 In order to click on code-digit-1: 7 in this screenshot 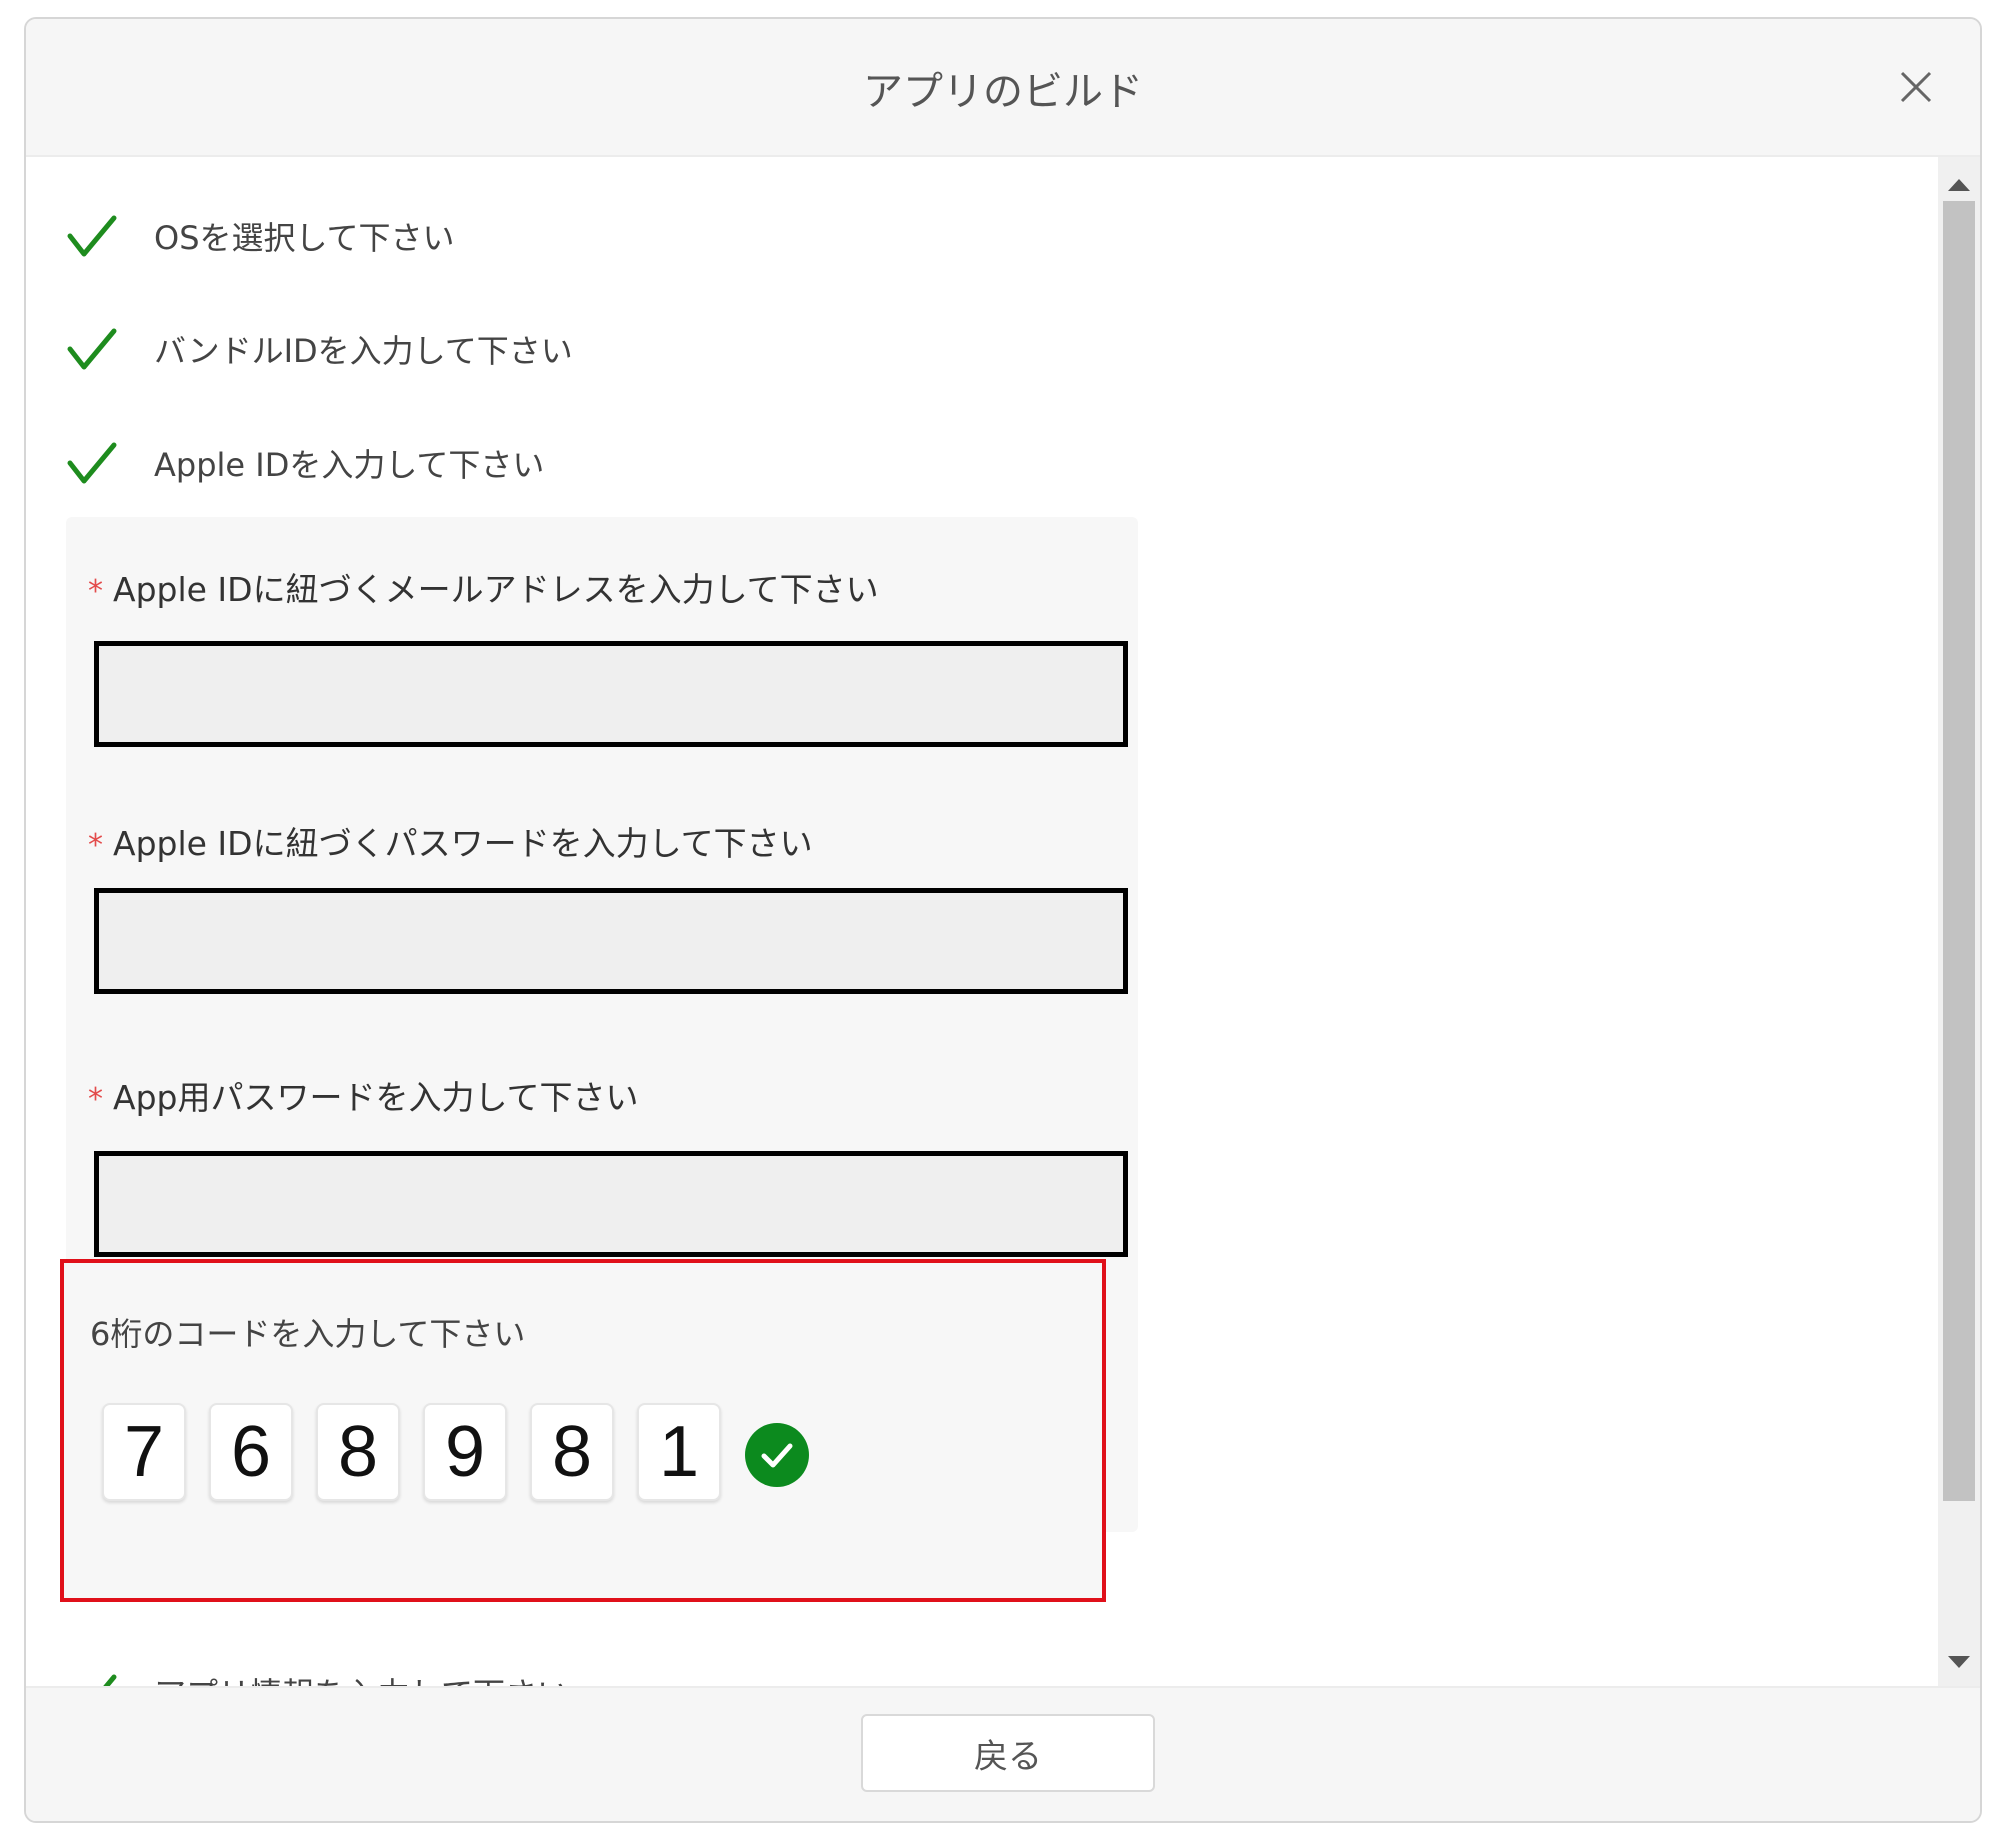, I will do `click(144, 1452)`.